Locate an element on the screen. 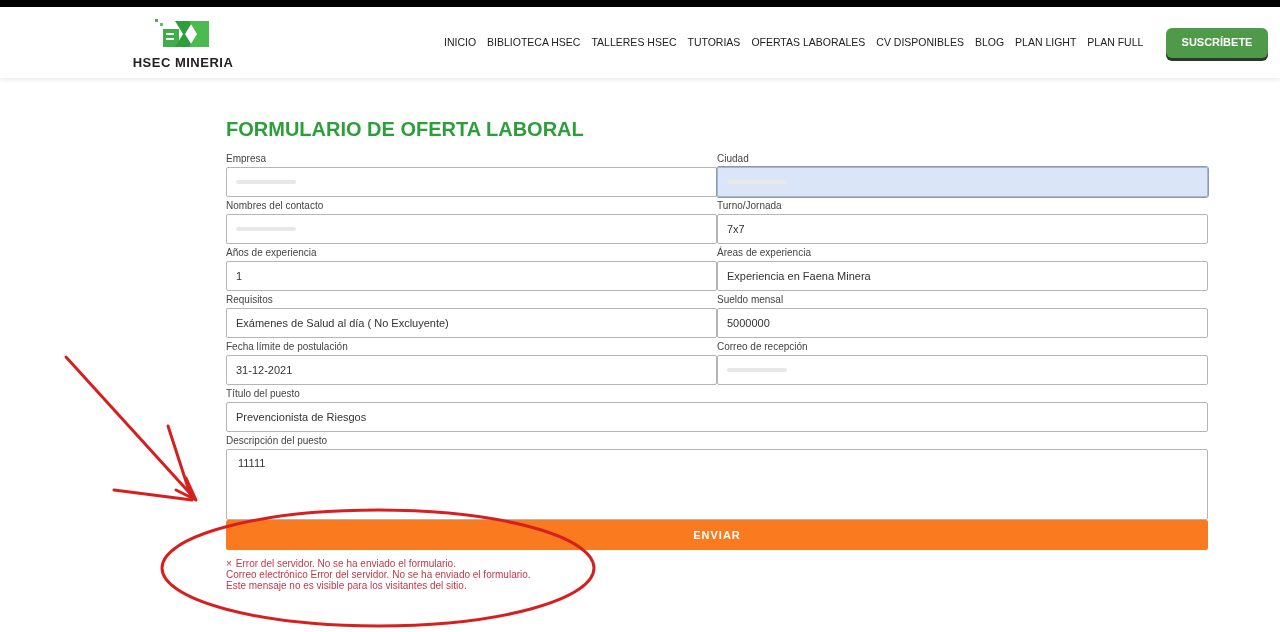  error-message: Este mensaje no es visible para los visitantes del sitio. is located at coordinates (346, 585).